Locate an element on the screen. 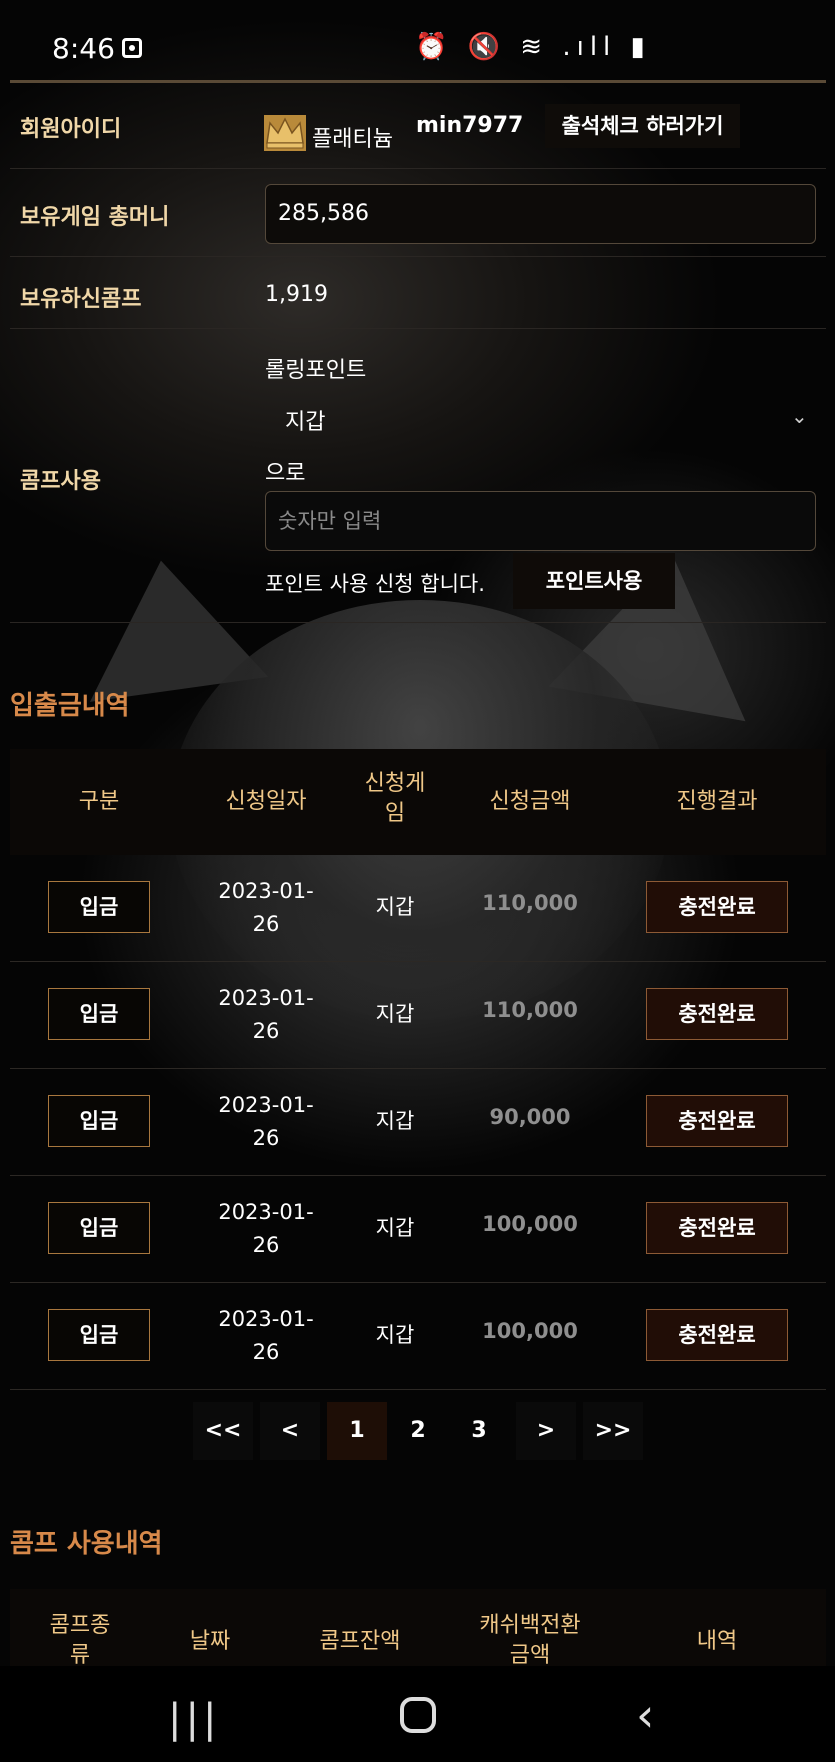 This screenshot has height=1762, width=835. header-result: 진행결과 is located at coordinates (717, 801).